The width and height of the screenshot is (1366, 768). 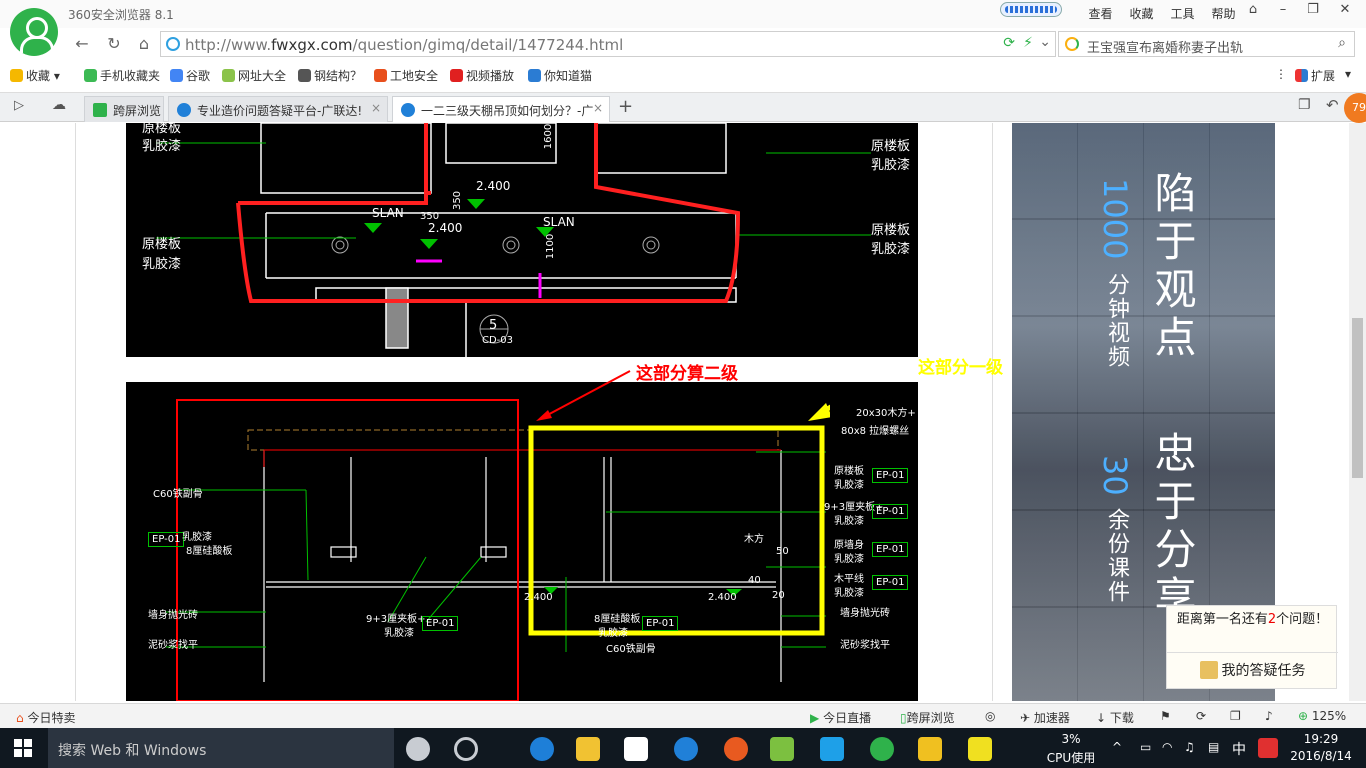 I want to click on file-explorer-icon, so click(x=588, y=750).